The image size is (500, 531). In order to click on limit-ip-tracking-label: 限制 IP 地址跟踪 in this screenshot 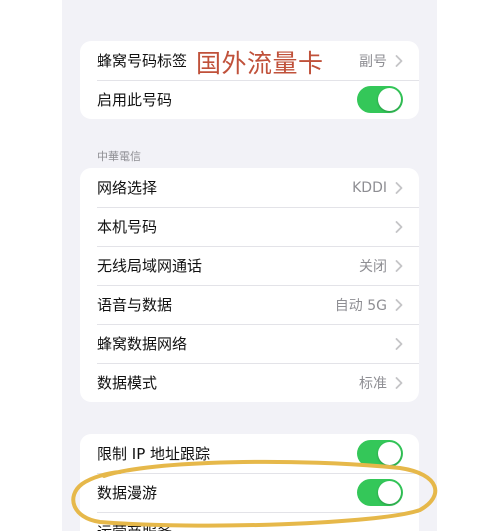, I will do `click(154, 454)`.